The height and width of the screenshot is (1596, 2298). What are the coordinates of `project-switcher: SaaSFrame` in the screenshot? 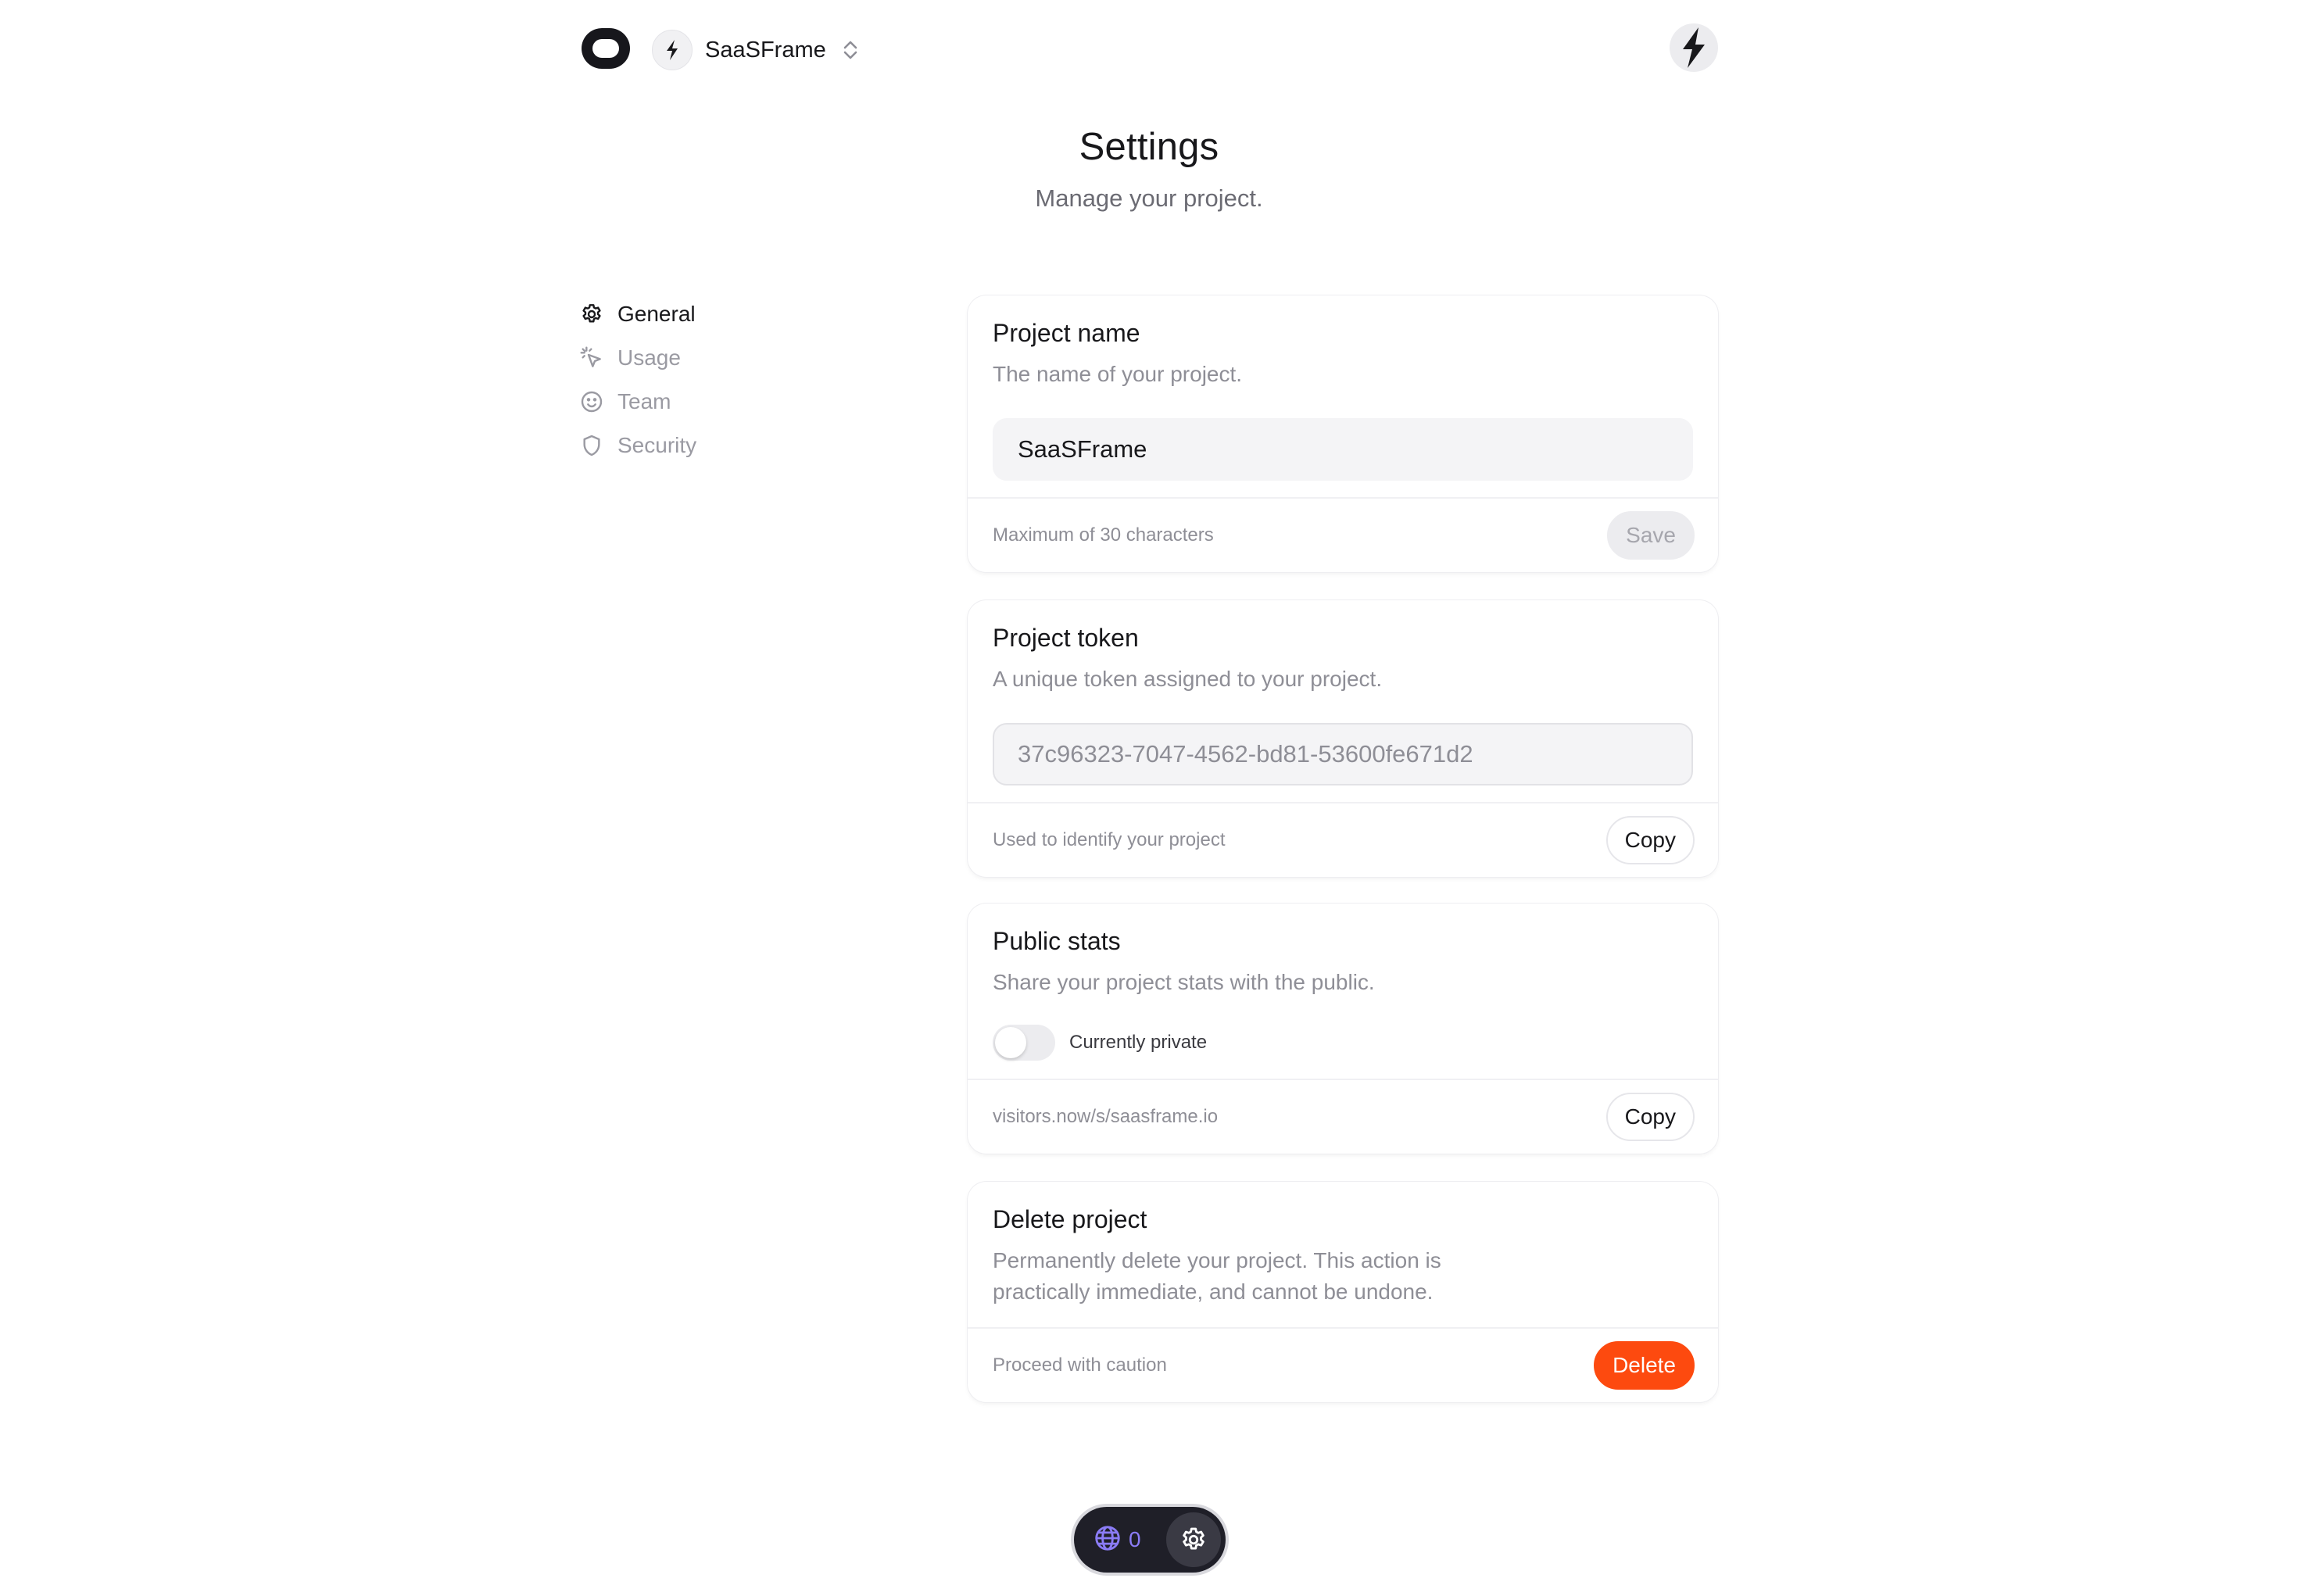 It's located at (755, 50).